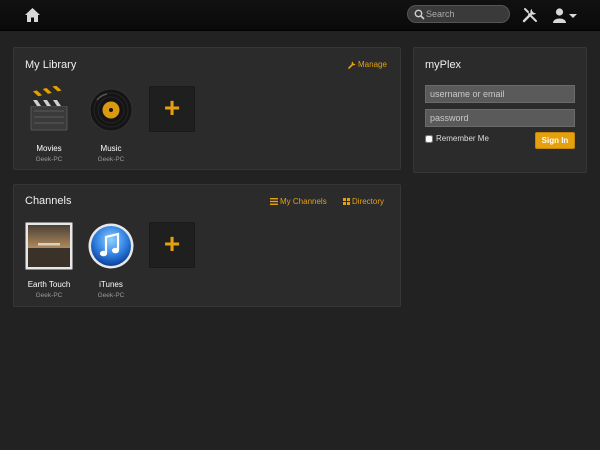 This screenshot has height=450, width=600. Describe the element at coordinates (419, 14) in the screenshot. I see `search-icon` at that location.